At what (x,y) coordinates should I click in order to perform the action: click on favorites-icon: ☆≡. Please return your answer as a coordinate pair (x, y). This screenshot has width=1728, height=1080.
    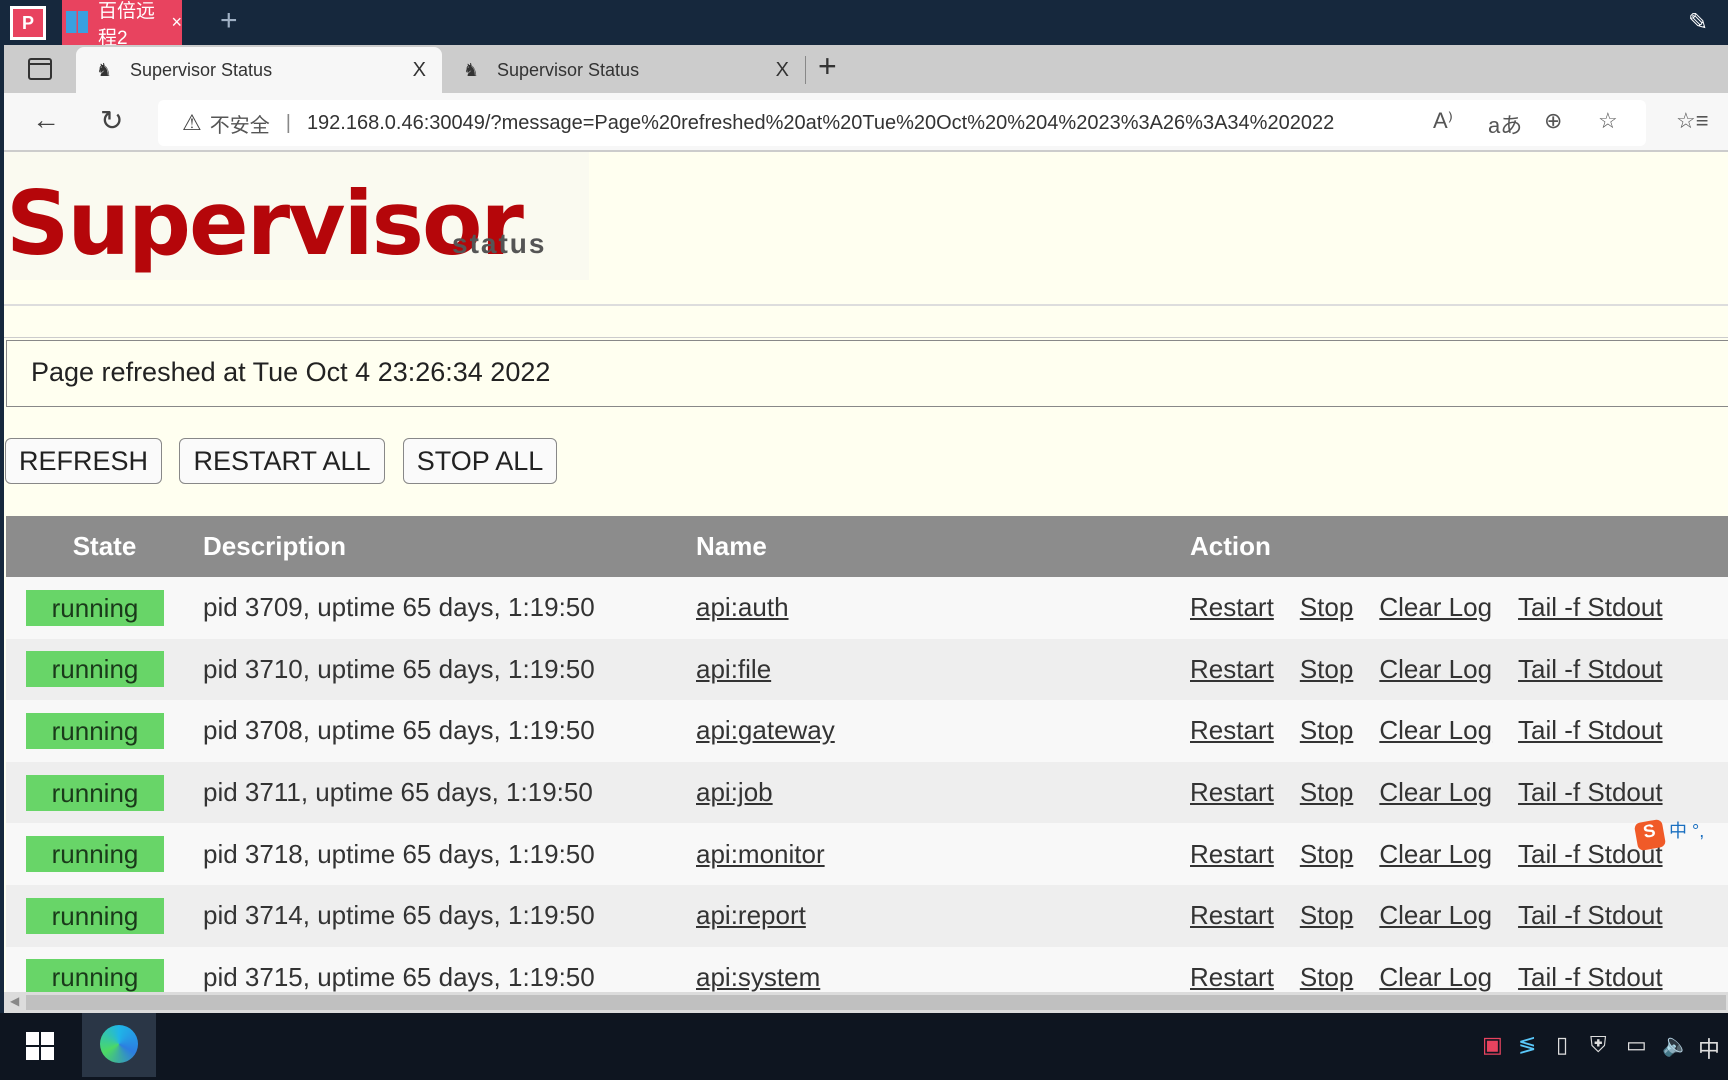
    Looking at the image, I should click on (1692, 121).